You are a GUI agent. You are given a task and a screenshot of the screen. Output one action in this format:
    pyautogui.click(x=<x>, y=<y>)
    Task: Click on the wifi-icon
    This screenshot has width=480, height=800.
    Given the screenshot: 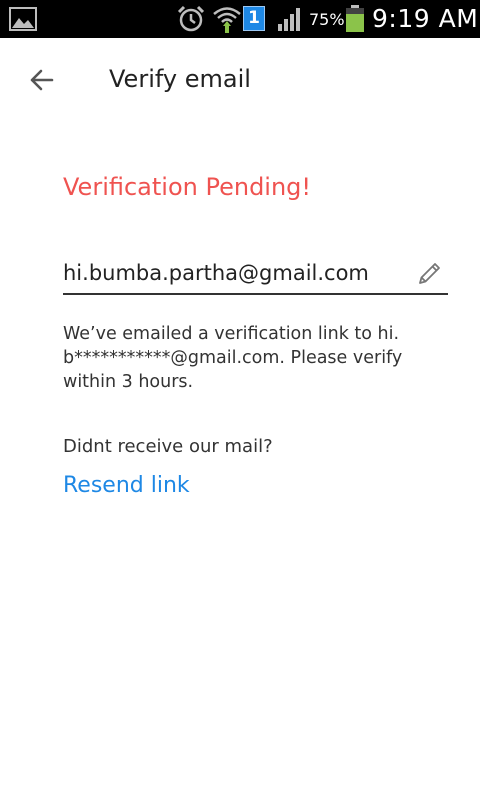 What is the action you would take?
    pyautogui.click(x=227, y=20)
    